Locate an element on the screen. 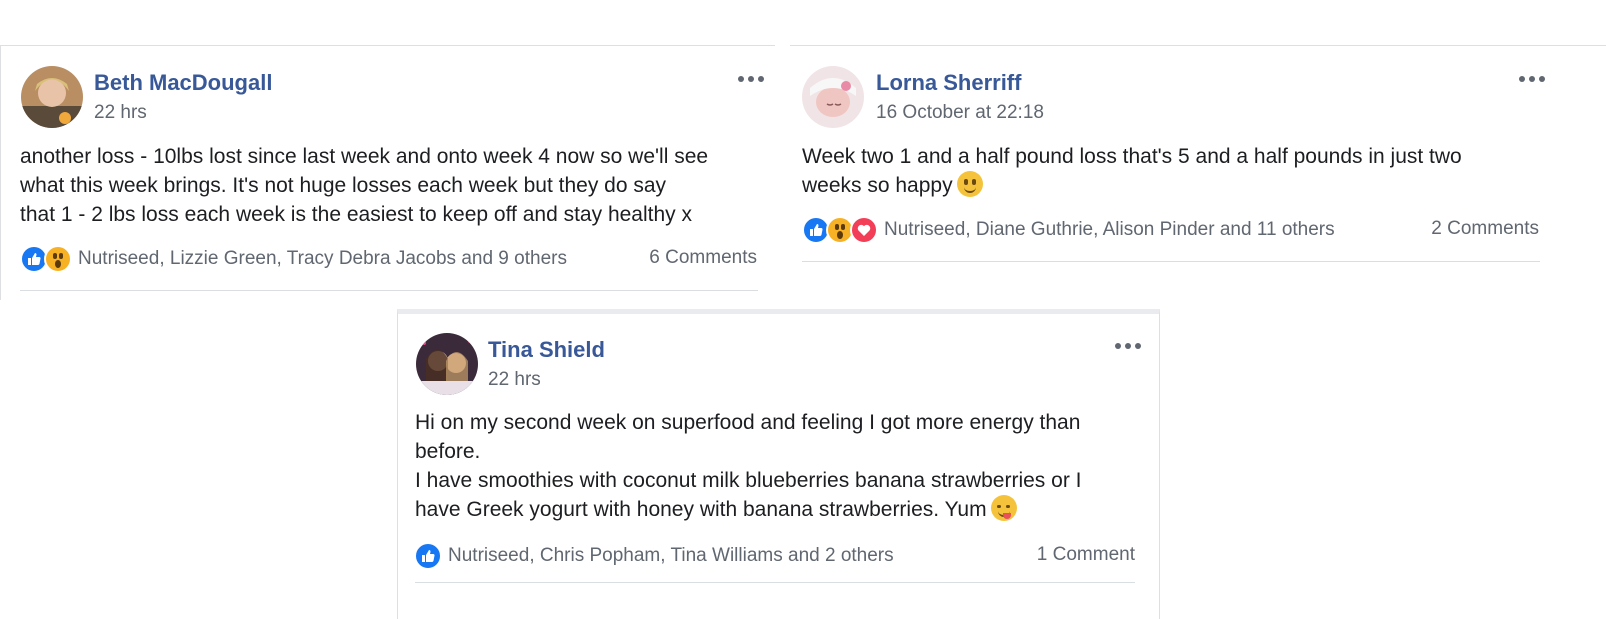 The image size is (1606, 619). savoring-food-face-icon is located at coordinates (1003, 508).